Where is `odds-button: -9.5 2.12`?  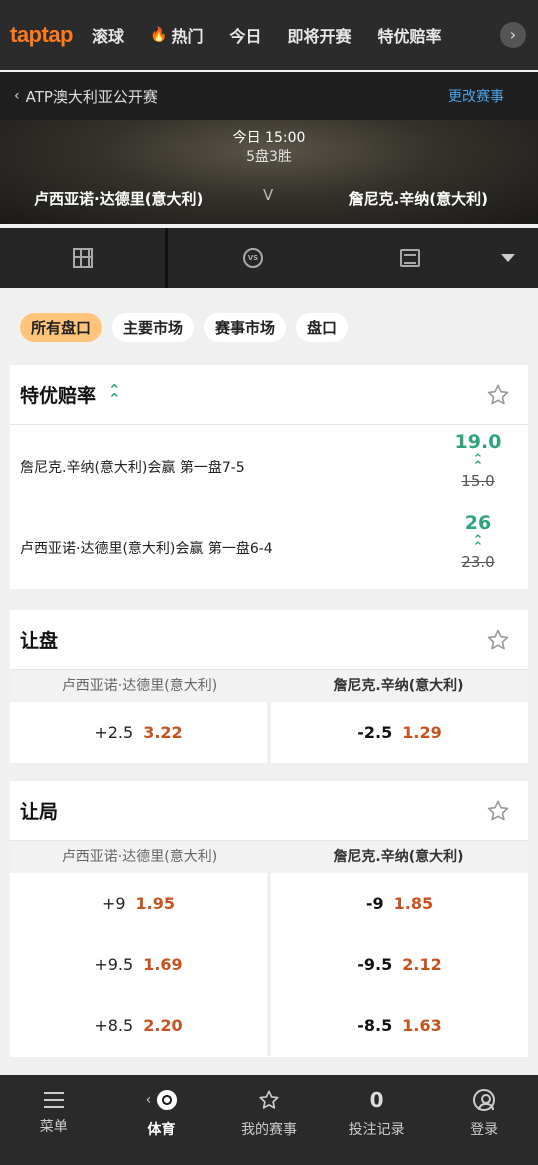
odds-button: -9.5 2.12 is located at coordinates (399, 964).